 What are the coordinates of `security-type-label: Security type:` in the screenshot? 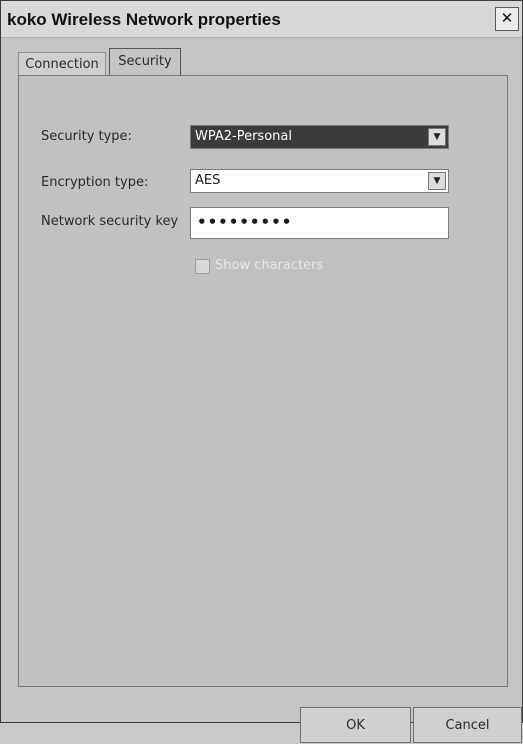 It's located at (86, 136).